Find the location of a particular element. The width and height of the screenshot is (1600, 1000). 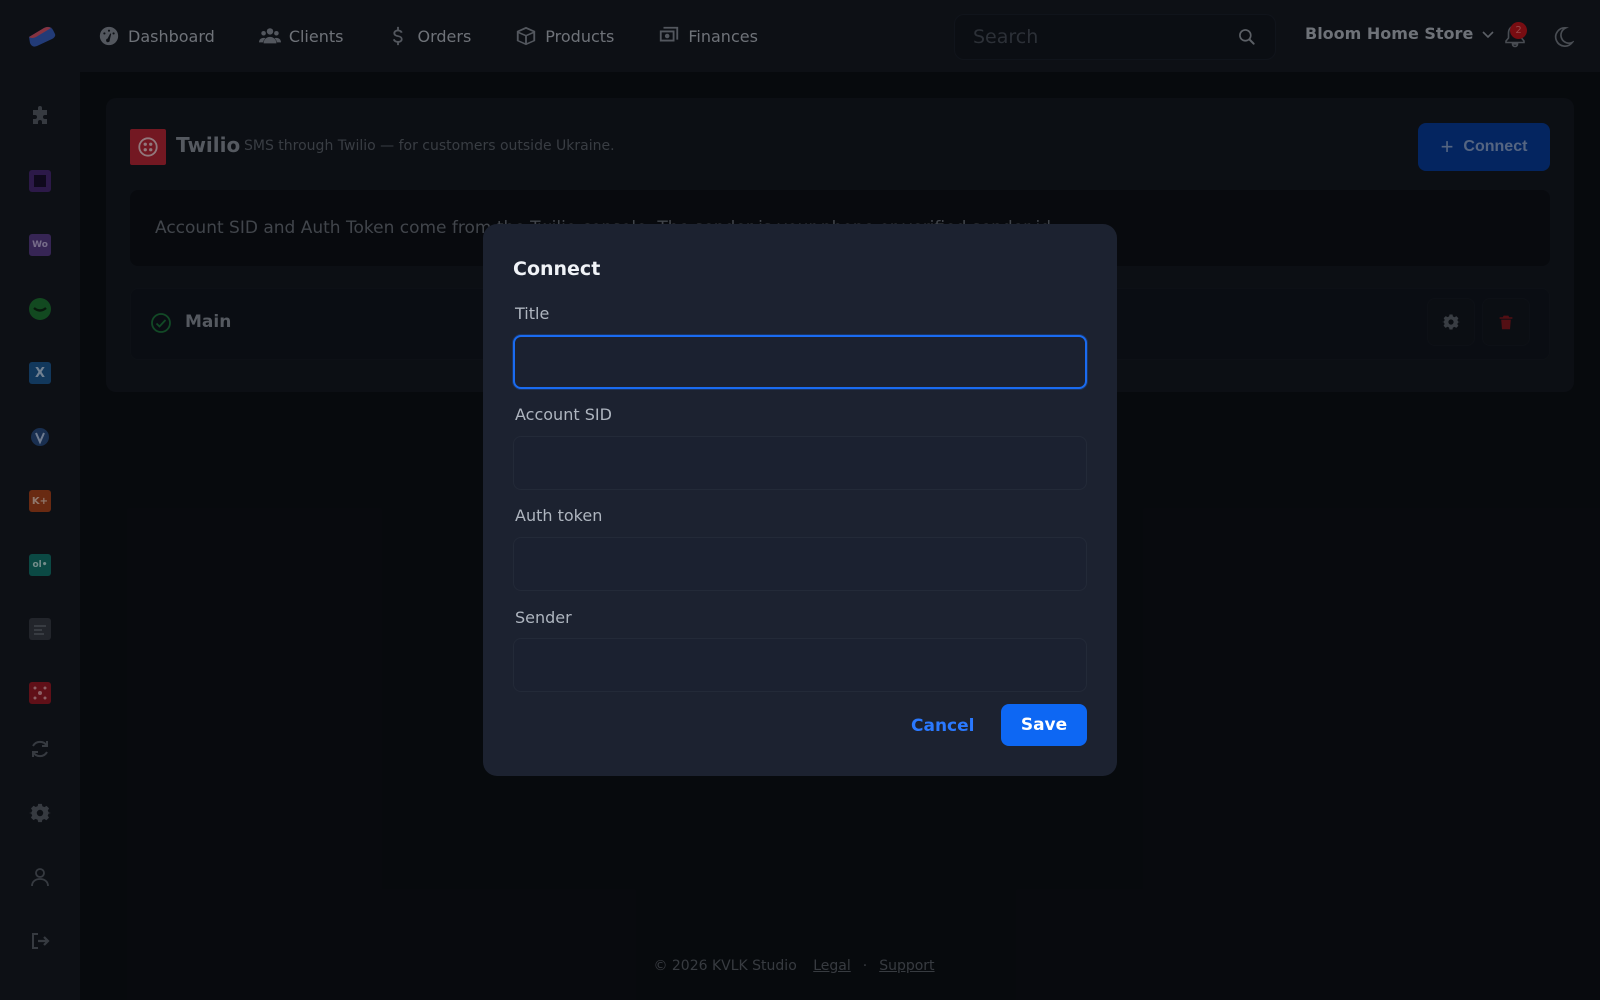

auth-token-label: Auth token is located at coordinates (559, 515).